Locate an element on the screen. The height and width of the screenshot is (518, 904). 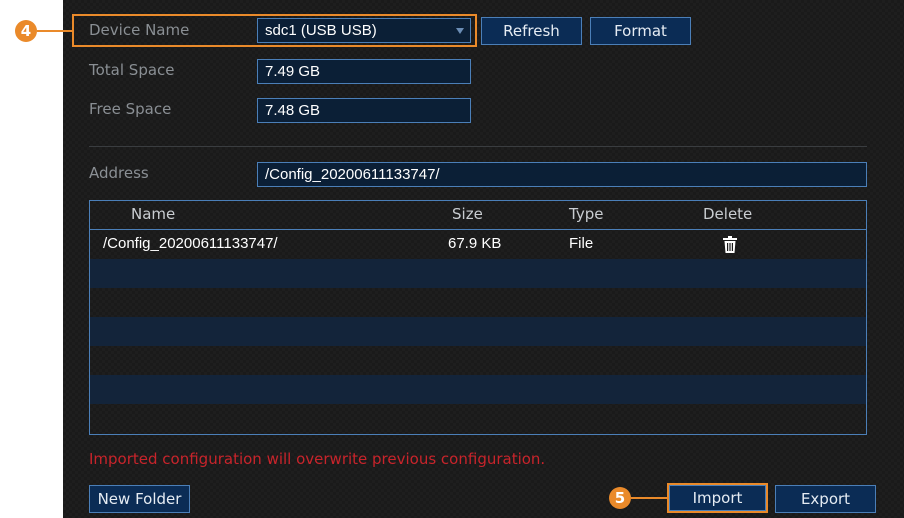
refresh-button: Refresh is located at coordinates (531, 31).